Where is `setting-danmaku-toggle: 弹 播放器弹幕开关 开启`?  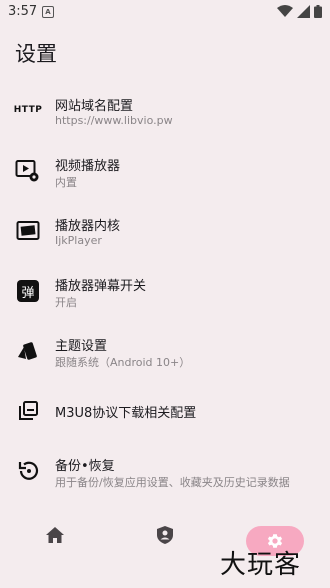 setting-danmaku-toggle: 弹 播放器弹幕开关 开启 is located at coordinates (165, 291).